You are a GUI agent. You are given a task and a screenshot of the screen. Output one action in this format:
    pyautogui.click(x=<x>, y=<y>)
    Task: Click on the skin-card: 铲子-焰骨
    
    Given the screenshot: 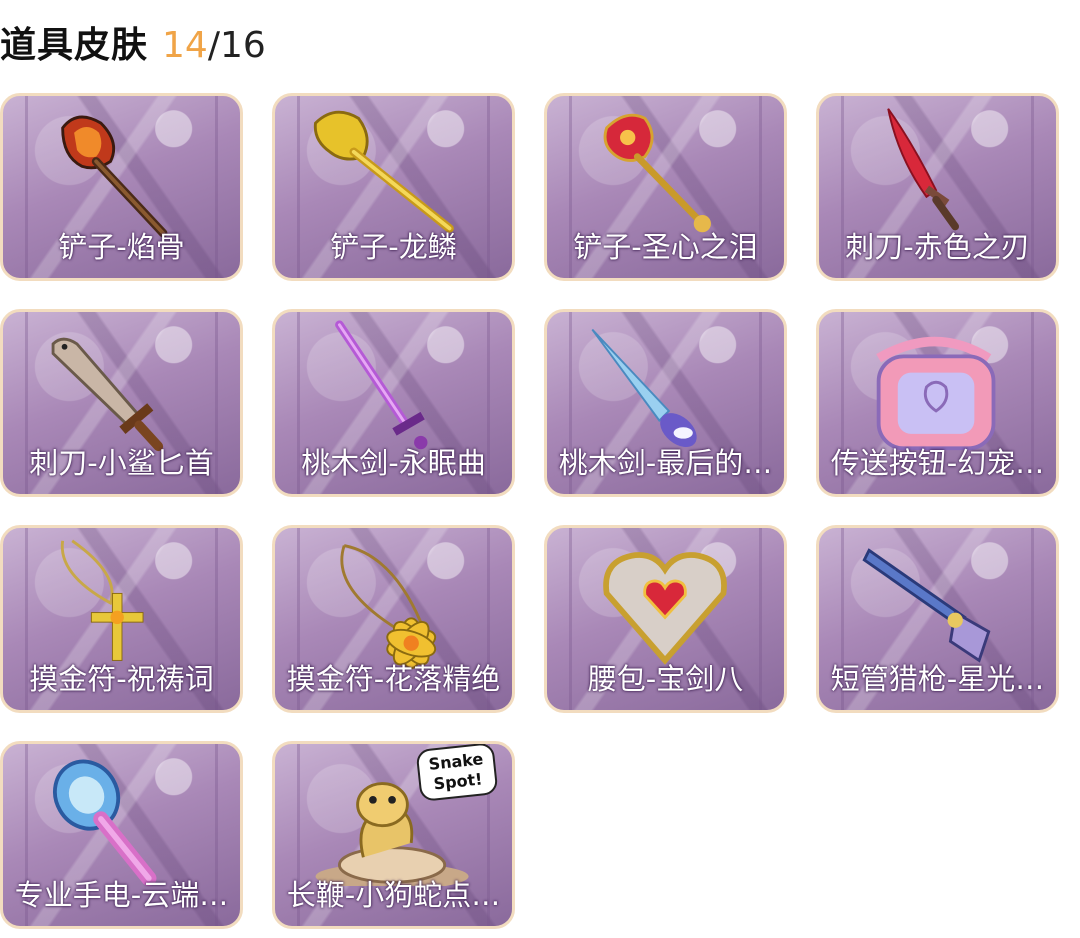 What is the action you would take?
    pyautogui.click(x=121, y=187)
    